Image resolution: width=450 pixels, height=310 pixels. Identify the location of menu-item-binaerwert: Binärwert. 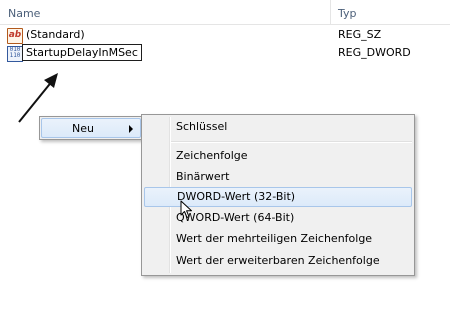
(278, 177).